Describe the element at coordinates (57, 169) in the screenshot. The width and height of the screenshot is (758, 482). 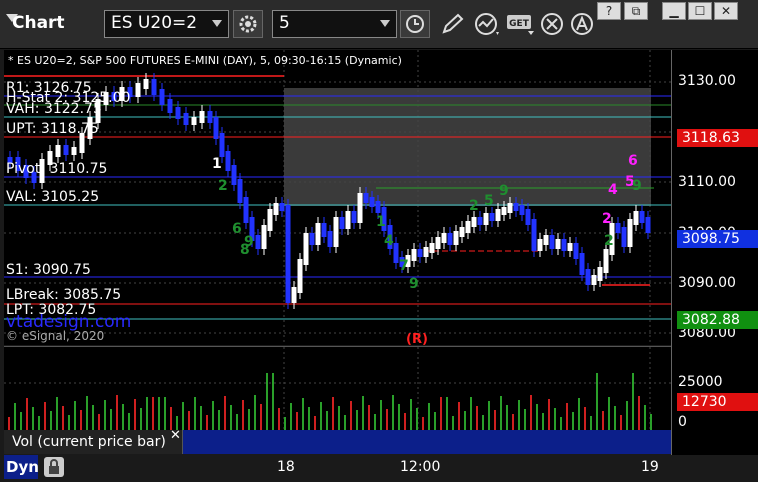
I see `pivot-label: Pivot: 3110.75` at that location.